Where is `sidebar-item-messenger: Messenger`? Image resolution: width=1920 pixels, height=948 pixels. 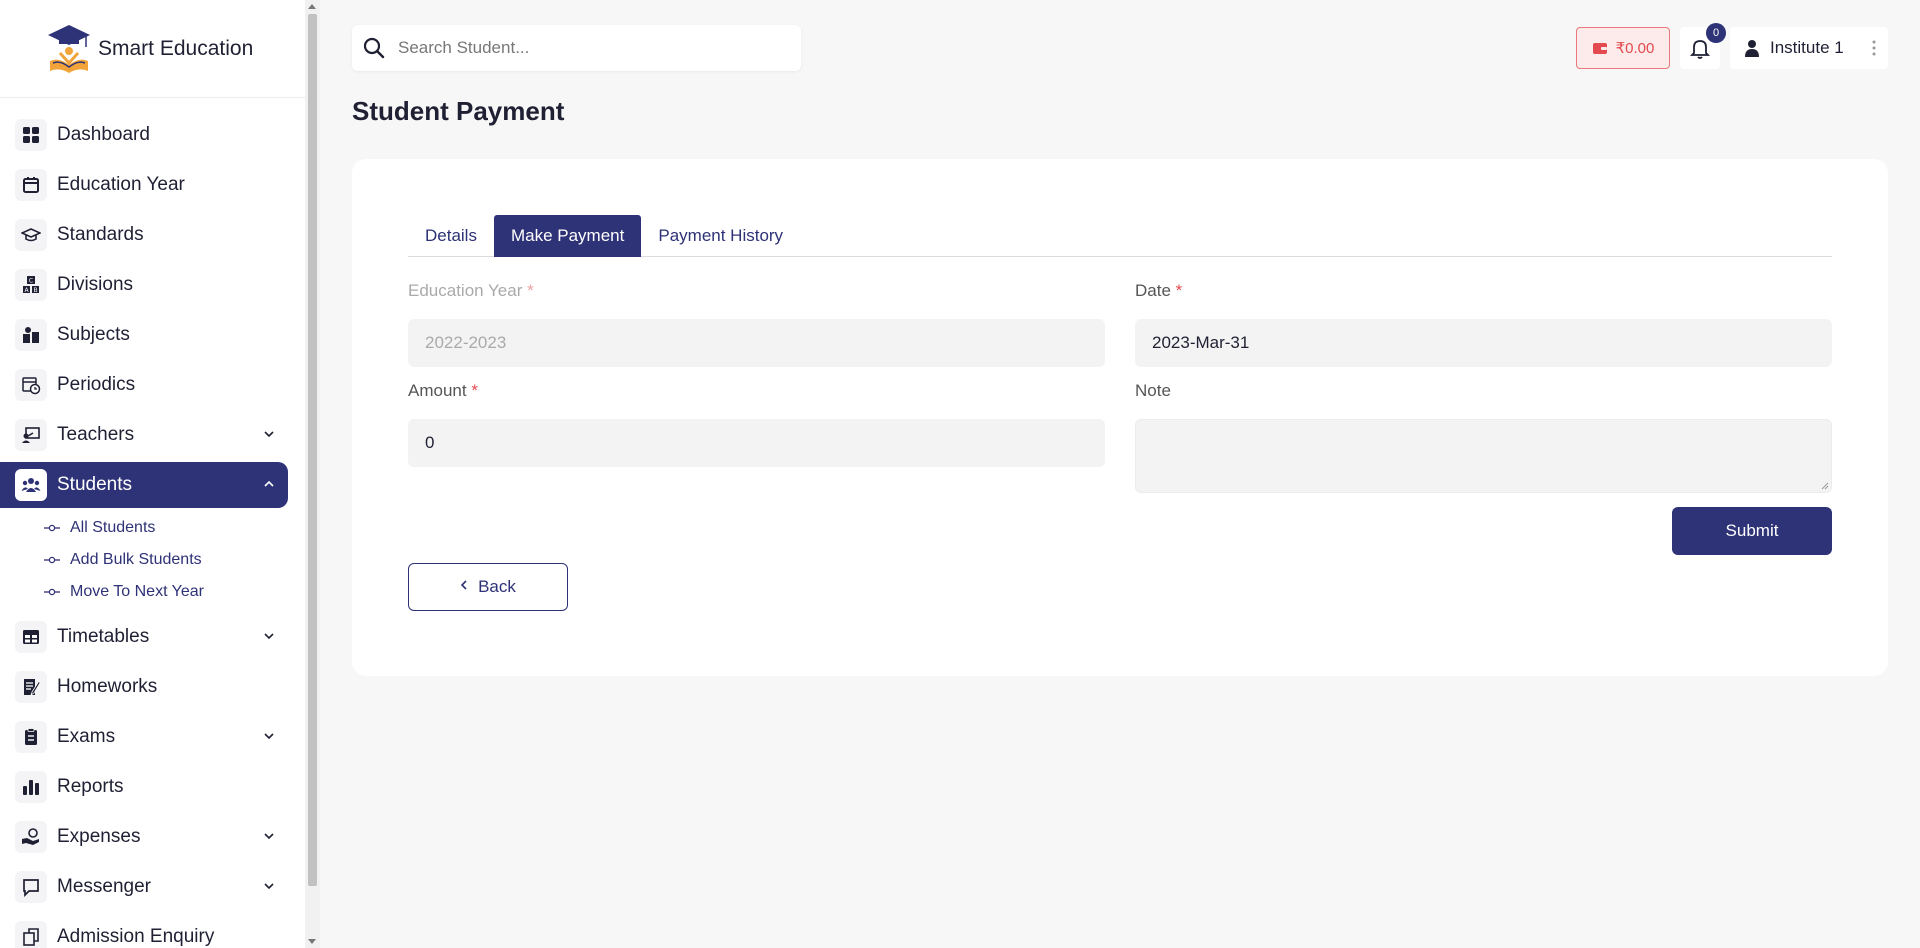
sidebar-item-messenger: Messenger is located at coordinates (144, 887).